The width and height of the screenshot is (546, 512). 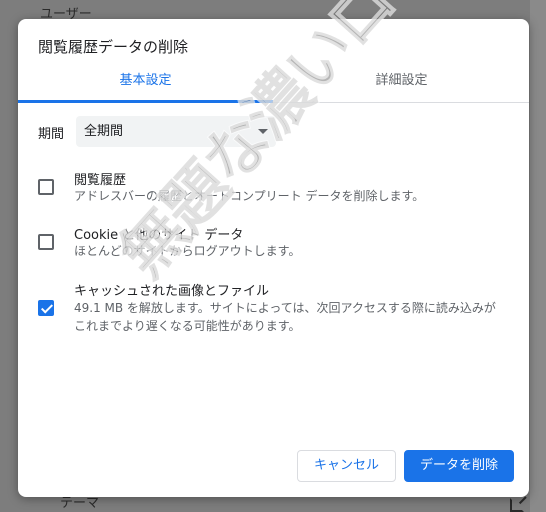 I want to click on dropdown-arrow-icon, so click(x=263, y=131).